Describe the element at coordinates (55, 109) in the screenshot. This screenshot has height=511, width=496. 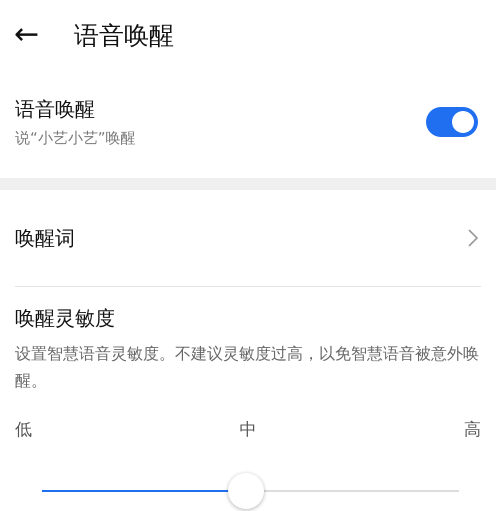
I see `setting-title: 语音唤醒` at that location.